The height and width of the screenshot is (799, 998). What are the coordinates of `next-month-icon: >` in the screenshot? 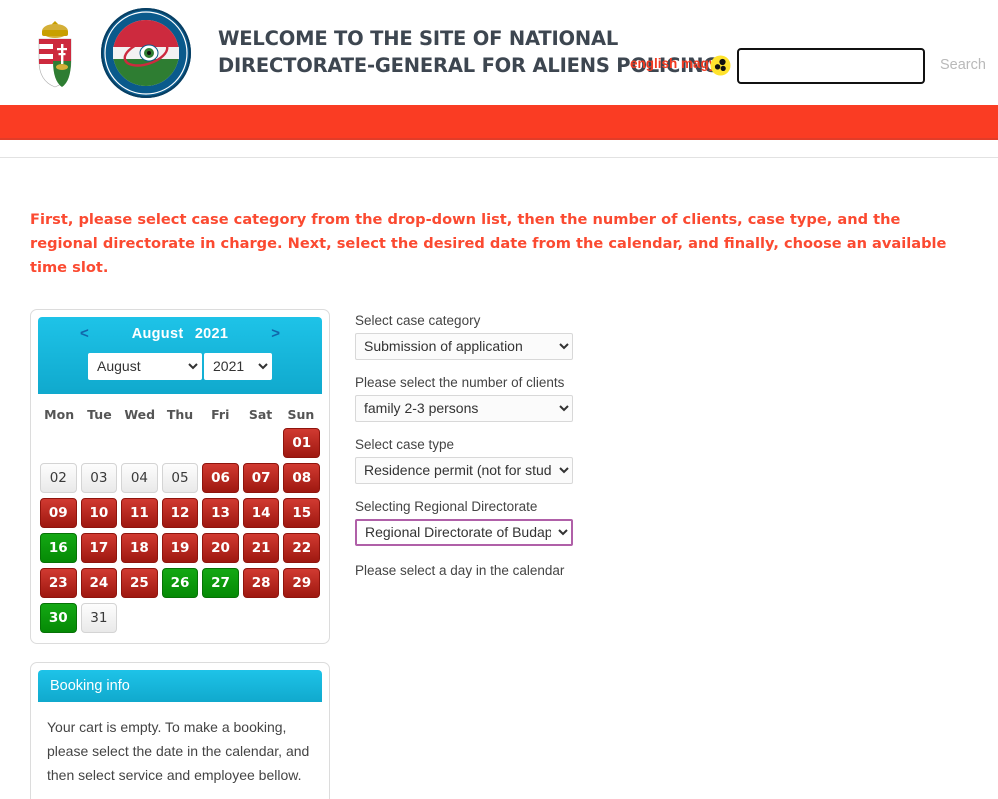 It's located at (275, 333).